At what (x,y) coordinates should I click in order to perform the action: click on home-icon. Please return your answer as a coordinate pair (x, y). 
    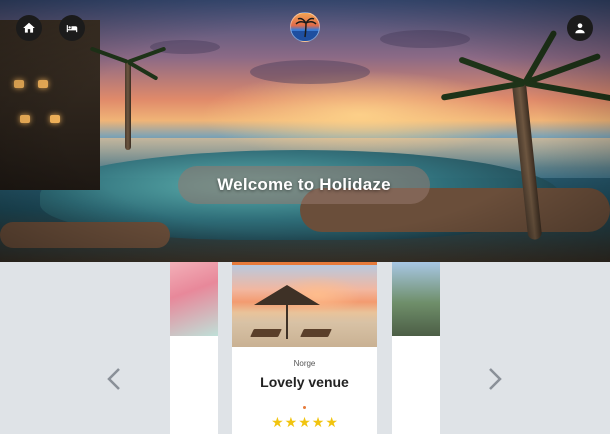
    Looking at the image, I should click on (29, 27).